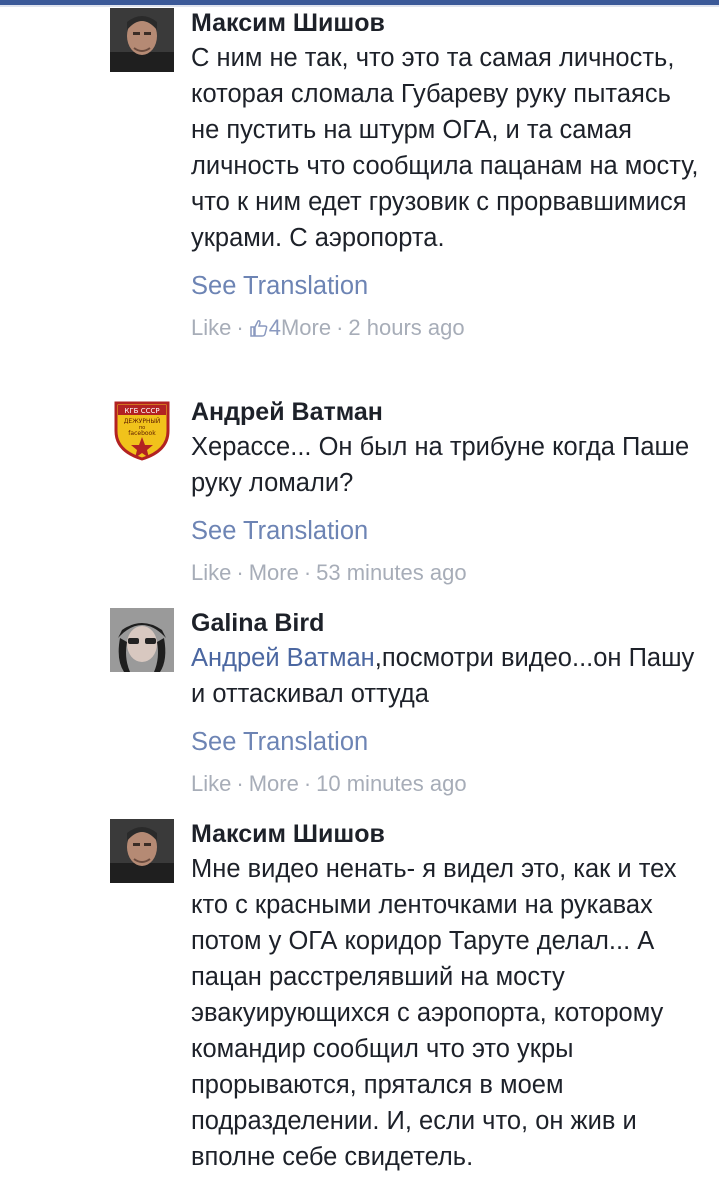 The width and height of the screenshot is (719, 1179). Describe the element at coordinates (391, 783) in the screenshot. I see `comment-time: 10 minutes ago` at that location.